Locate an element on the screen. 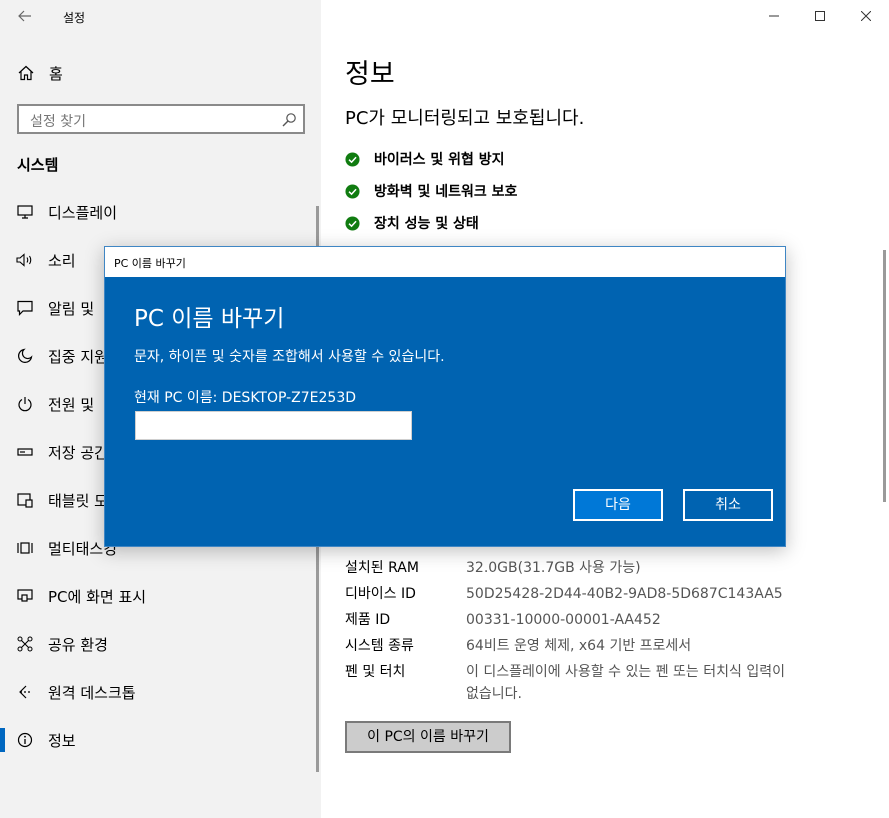 The height and width of the screenshot is (818, 889). search-box: 설정 찾기 is located at coordinates (161, 119).